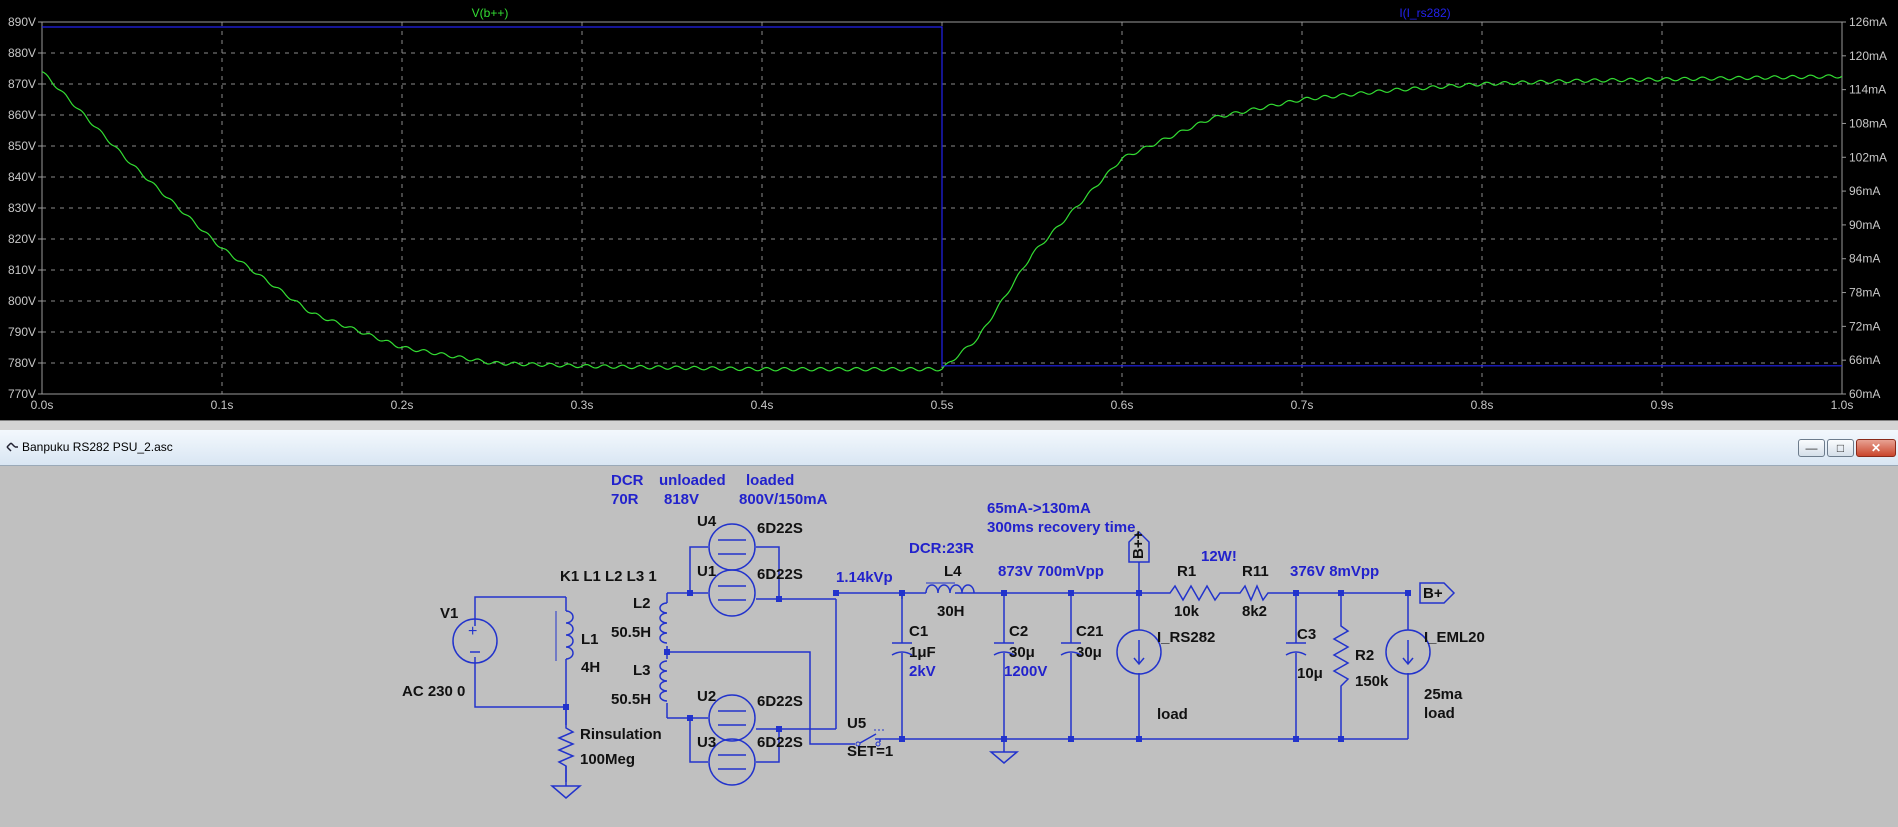  Describe the element at coordinates (607, 759) in the screenshot. I see `rins-value: 100Meg` at that location.